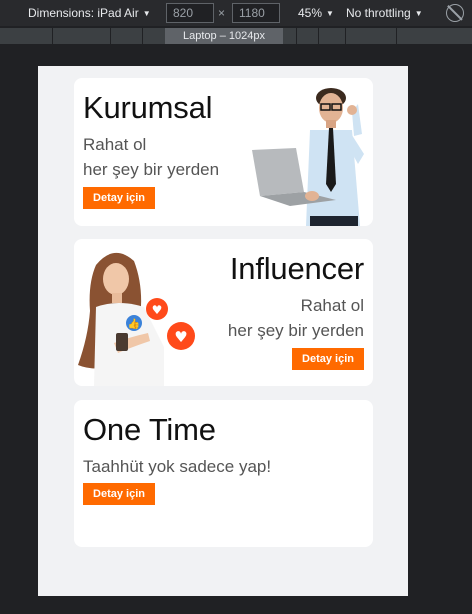  Describe the element at coordinates (296, 268) in the screenshot. I see `card-title: Influencer` at that location.